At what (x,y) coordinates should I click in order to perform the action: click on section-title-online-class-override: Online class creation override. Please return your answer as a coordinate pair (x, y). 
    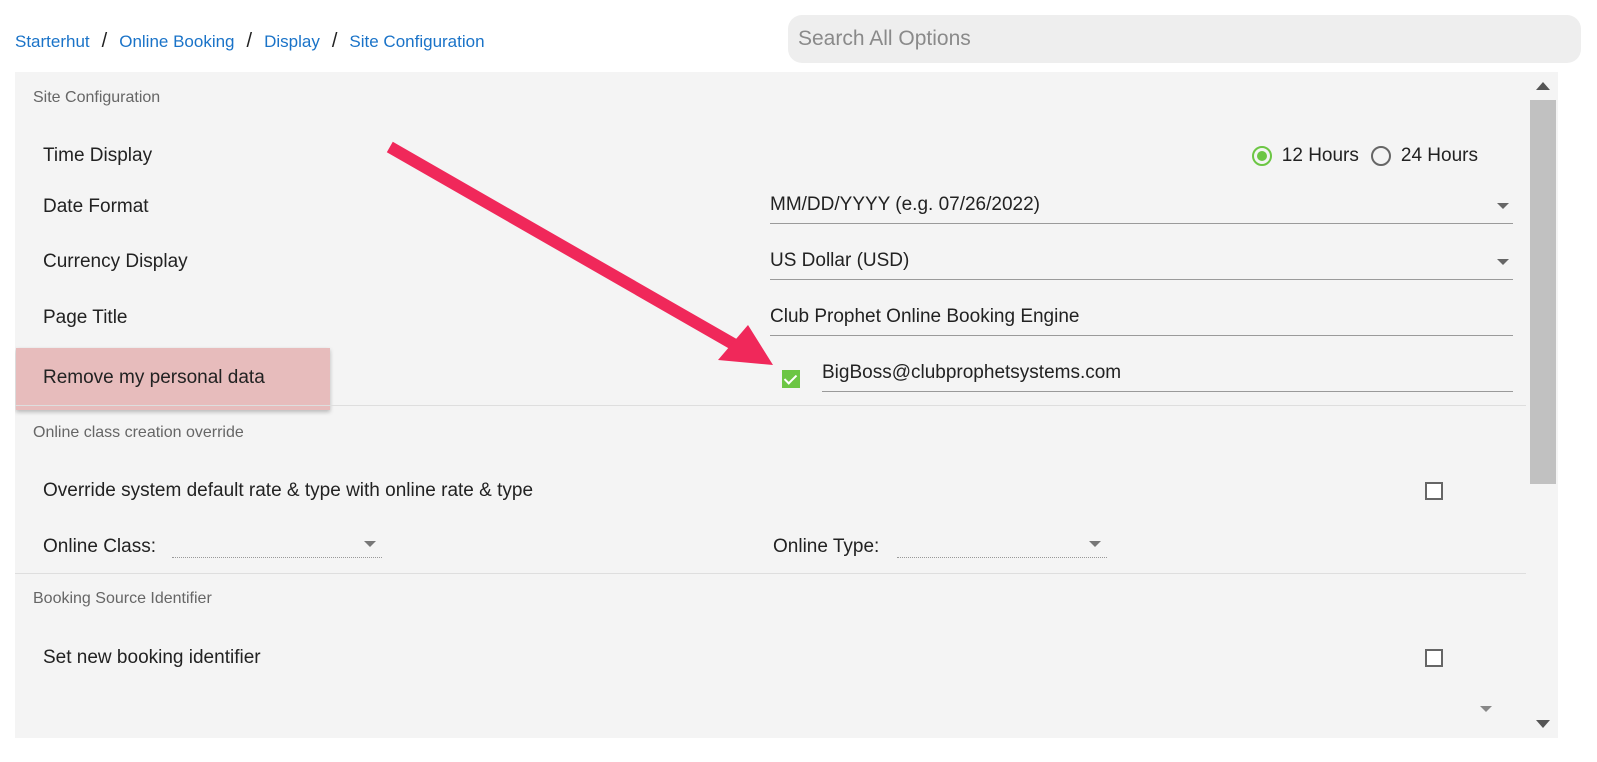
    Looking at the image, I should click on (138, 432).